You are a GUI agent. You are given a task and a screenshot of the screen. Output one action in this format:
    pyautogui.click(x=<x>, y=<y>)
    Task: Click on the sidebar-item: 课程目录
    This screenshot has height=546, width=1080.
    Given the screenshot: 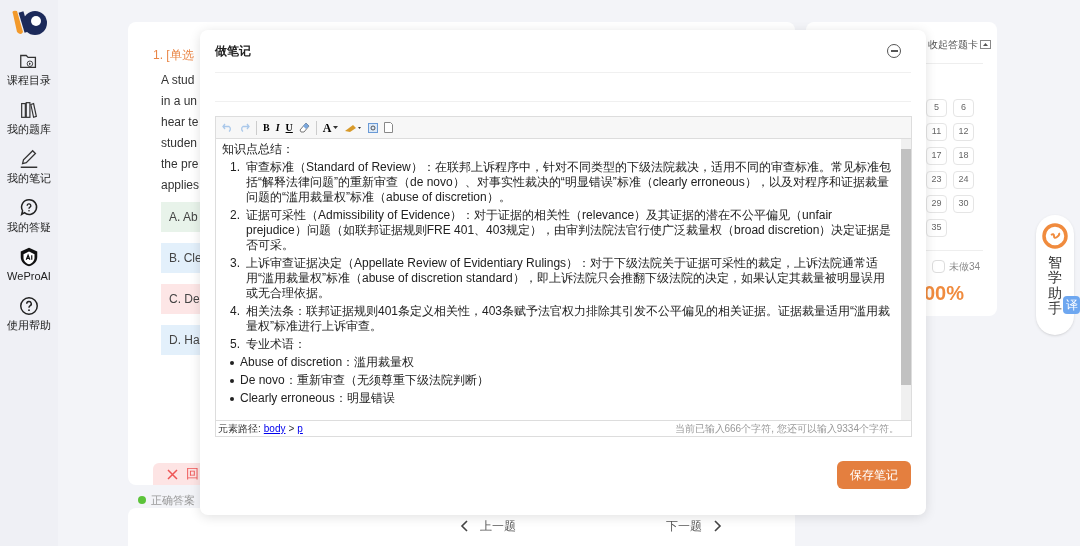 What is the action you would take?
    pyautogui.click(x=29, y=68)
    